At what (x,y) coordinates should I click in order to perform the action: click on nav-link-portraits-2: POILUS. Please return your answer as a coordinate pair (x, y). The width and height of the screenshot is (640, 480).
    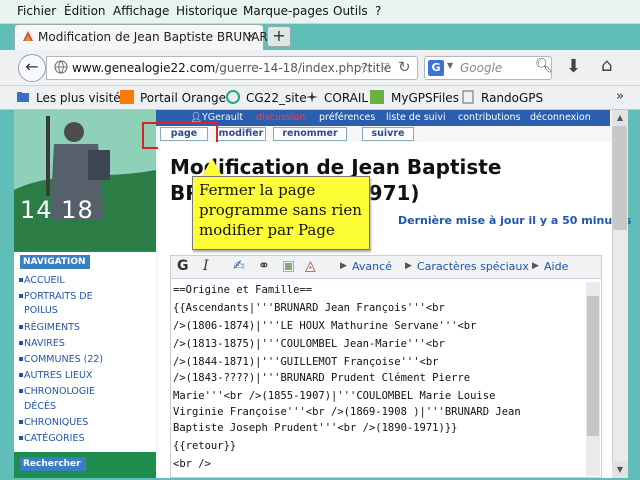
    Looking at the image, I should click on (41, 311).